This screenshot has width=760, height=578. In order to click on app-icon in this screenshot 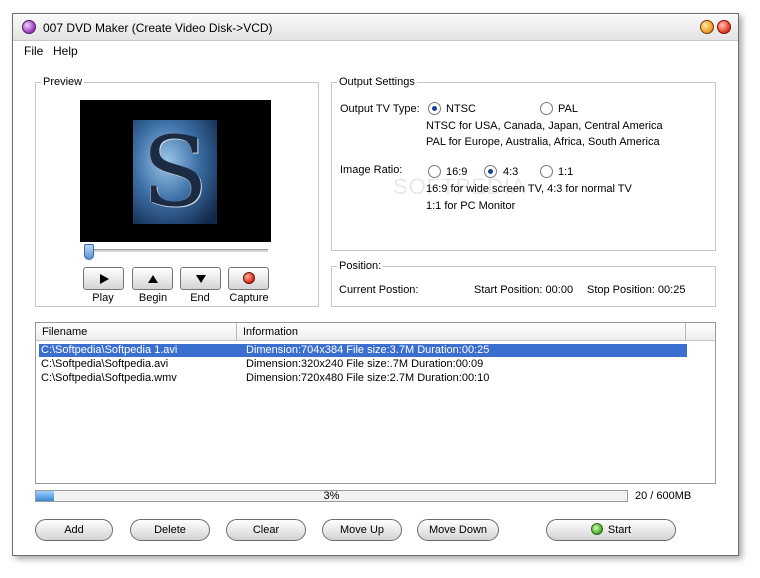, I will do `click(29, 27)`.